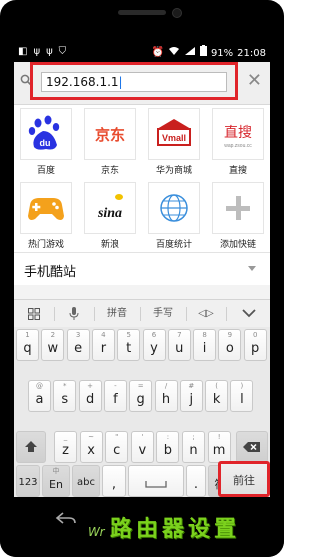  Describe the element at coordinates (65, 399) in the screenshot. I see `key-label: s` at that location.